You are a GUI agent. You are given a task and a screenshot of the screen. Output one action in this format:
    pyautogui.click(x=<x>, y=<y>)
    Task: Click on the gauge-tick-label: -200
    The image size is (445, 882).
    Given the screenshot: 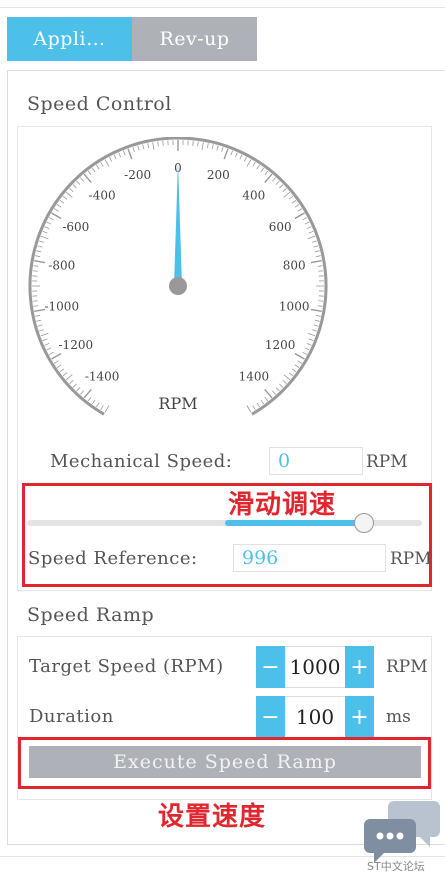 What is the action you would take?
    pyautogui.click(x=137, y=175)
    